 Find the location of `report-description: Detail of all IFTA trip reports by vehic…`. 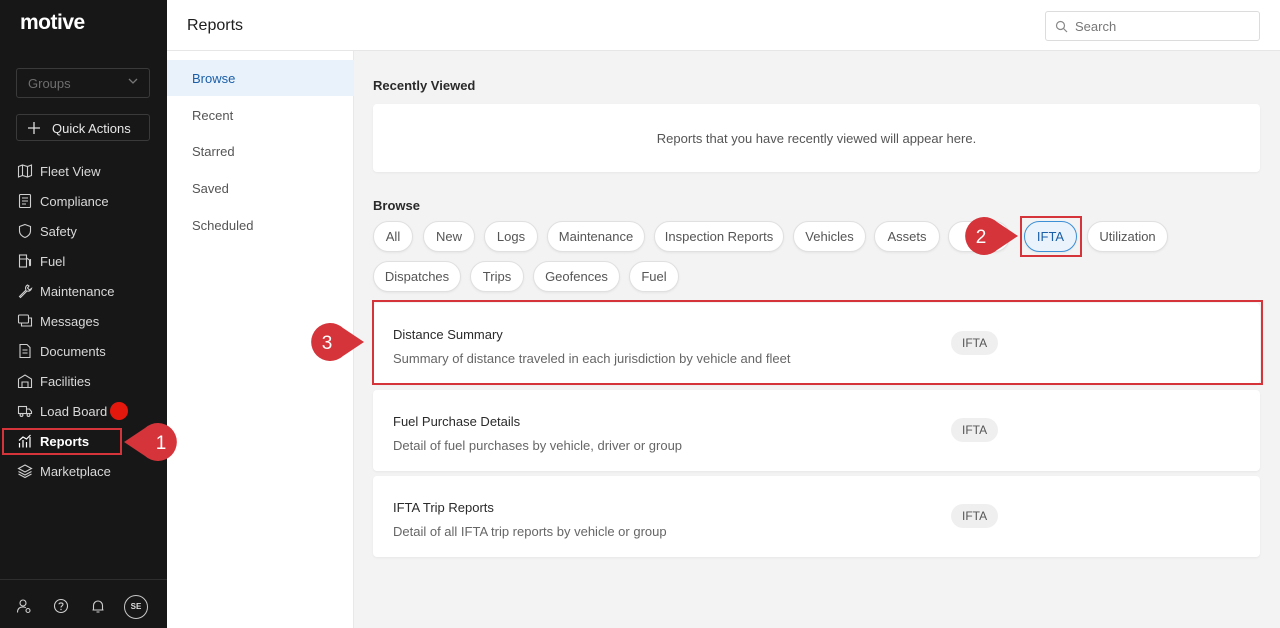

report-description: Detail of all IFTA trip reports by vehic… is located at coordinates (530, 531).